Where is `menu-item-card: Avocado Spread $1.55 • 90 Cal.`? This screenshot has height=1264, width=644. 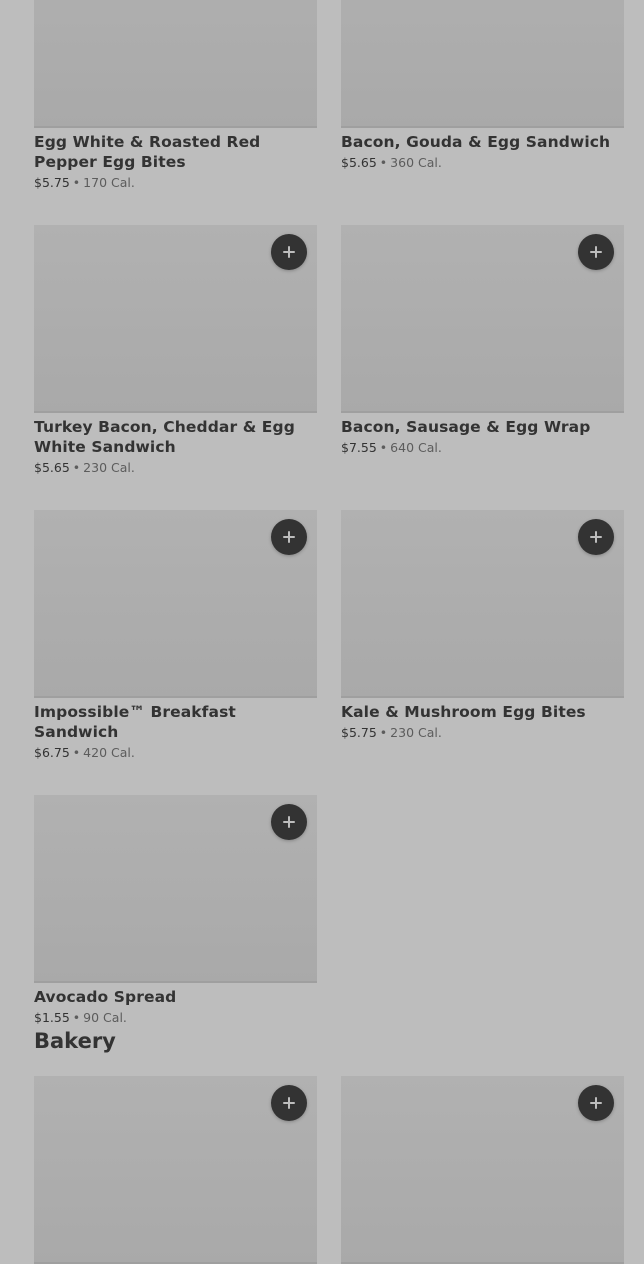
menu-item-card: Avocado Spread $1.55 • 90 Cal. is located at coordinates (175, 910).